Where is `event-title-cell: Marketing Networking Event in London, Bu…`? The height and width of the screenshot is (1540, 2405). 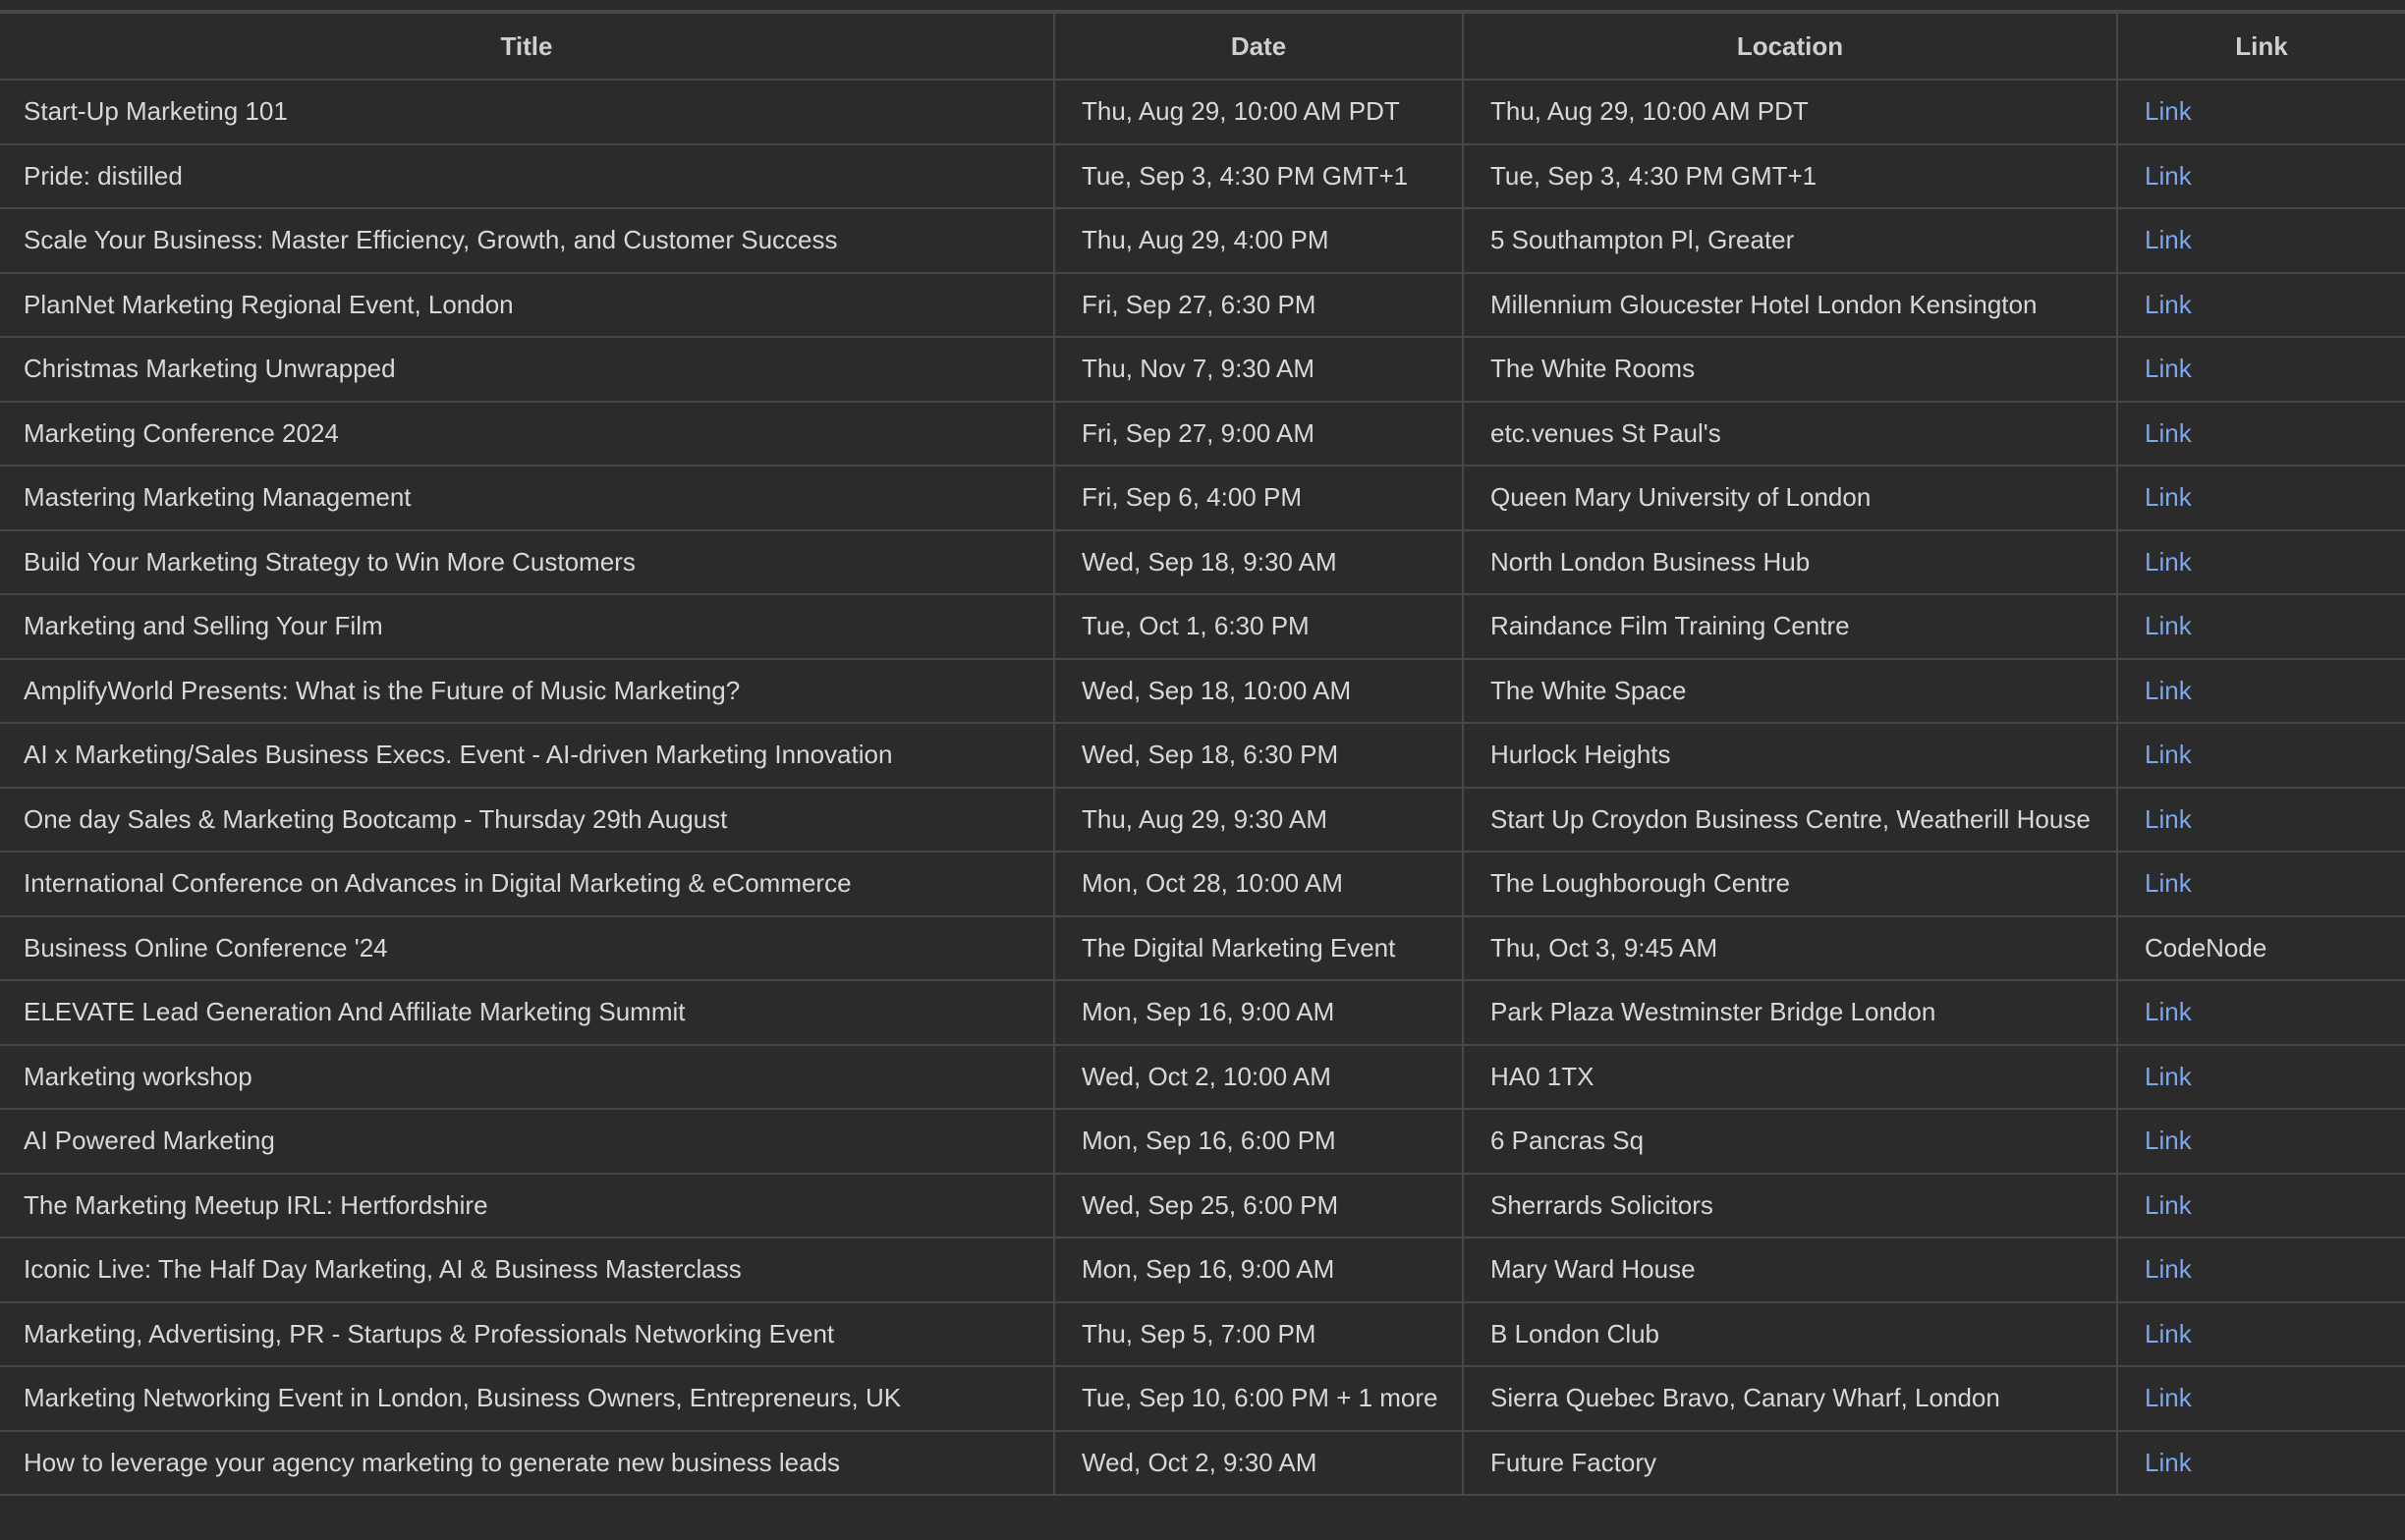
event-title-cell: Marketing Networking Event in London, Bu… is located at coordinates (527, 1398).